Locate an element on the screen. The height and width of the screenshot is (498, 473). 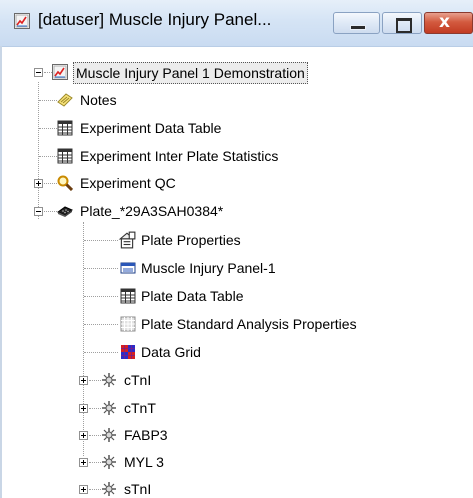
tree-item-experiment-qc: Experiment QC is located at coordinates (236, 183).